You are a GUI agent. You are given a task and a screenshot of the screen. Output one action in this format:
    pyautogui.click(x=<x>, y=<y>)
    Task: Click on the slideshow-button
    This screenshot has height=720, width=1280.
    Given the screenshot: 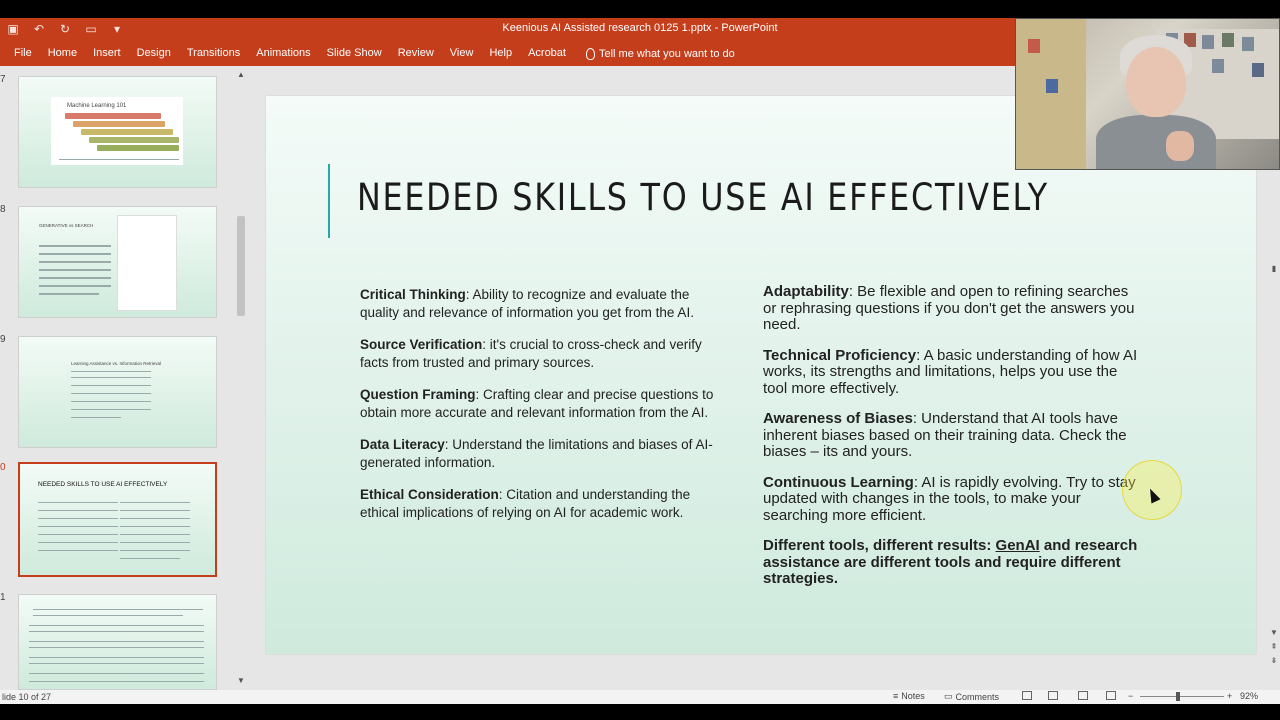 What is the action you would take?
    pyautogui.click(x=1111, y=695)
    